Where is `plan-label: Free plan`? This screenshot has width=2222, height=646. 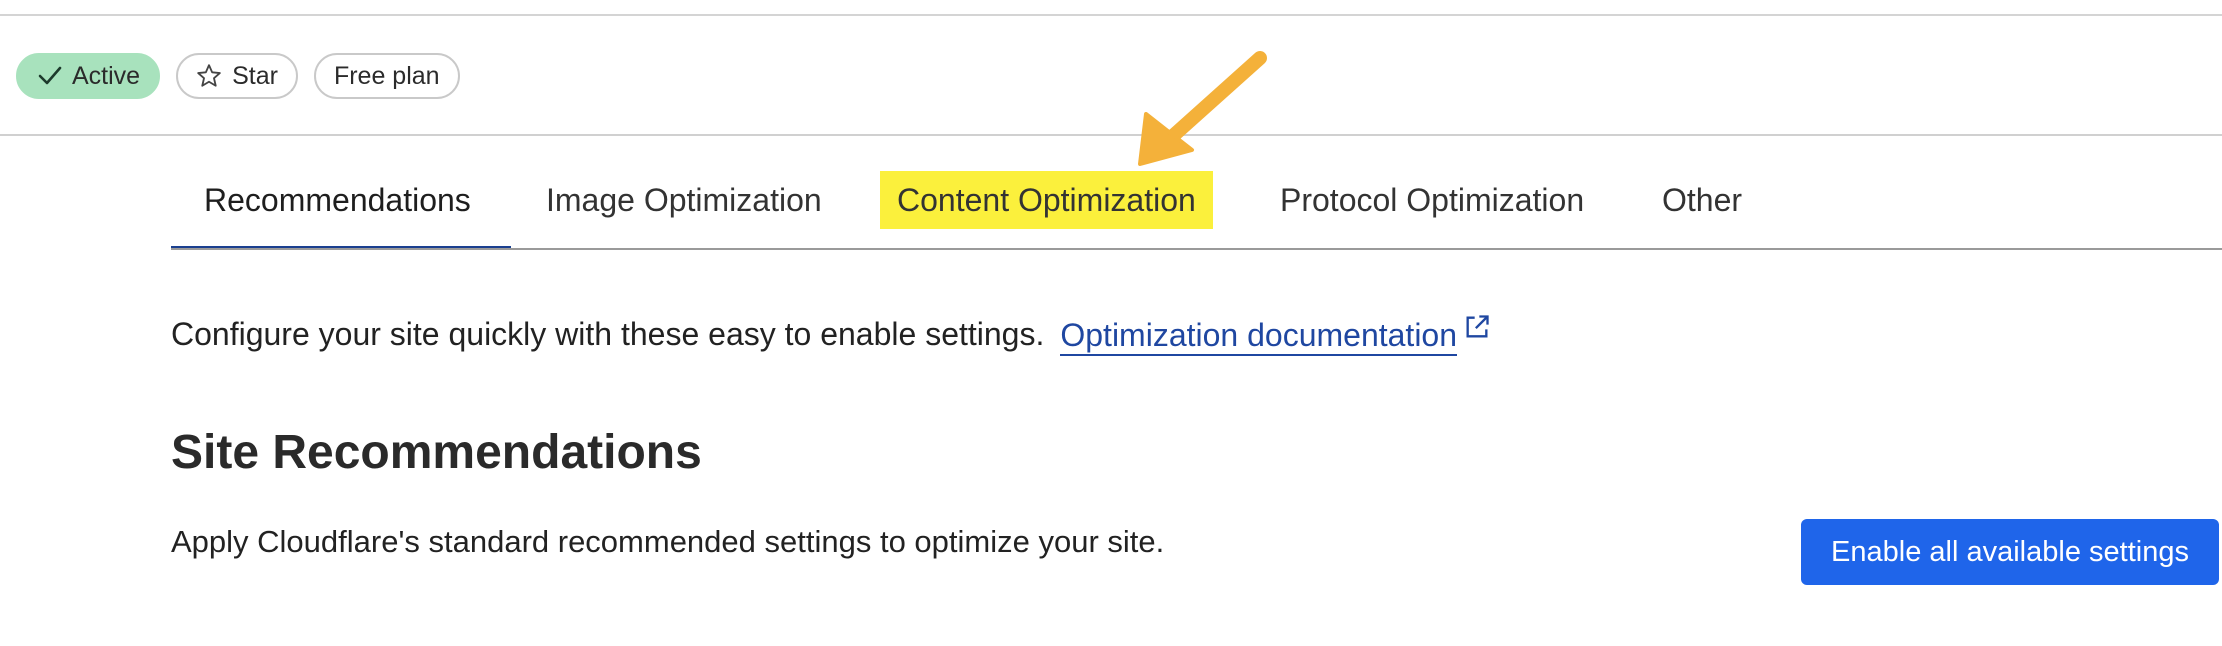
plan-label: Free plan is located at coordinates (386, 75).